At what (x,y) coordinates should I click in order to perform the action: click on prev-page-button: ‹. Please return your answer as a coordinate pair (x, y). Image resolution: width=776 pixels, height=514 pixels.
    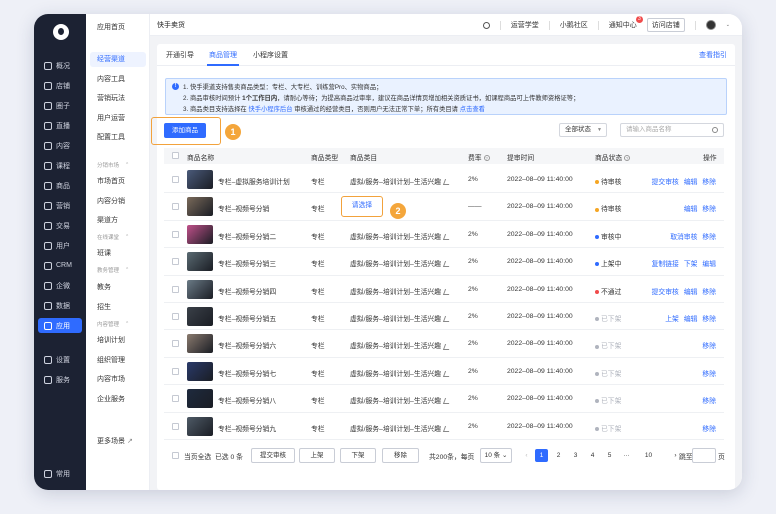
    Looking at the image, I should click on (526, 455).